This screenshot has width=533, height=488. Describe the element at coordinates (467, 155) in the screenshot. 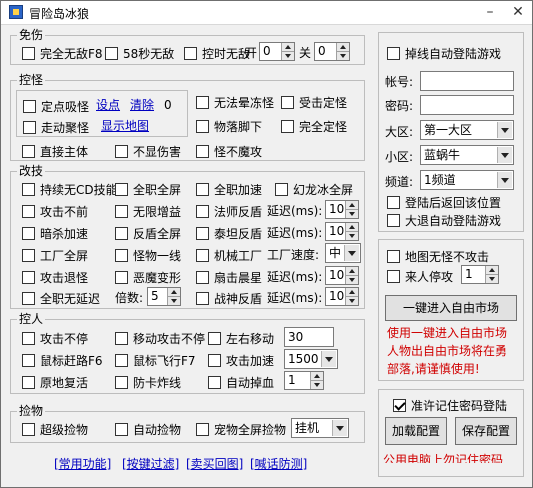

I see `subregion-select: 蓝蜗牛` at that location.